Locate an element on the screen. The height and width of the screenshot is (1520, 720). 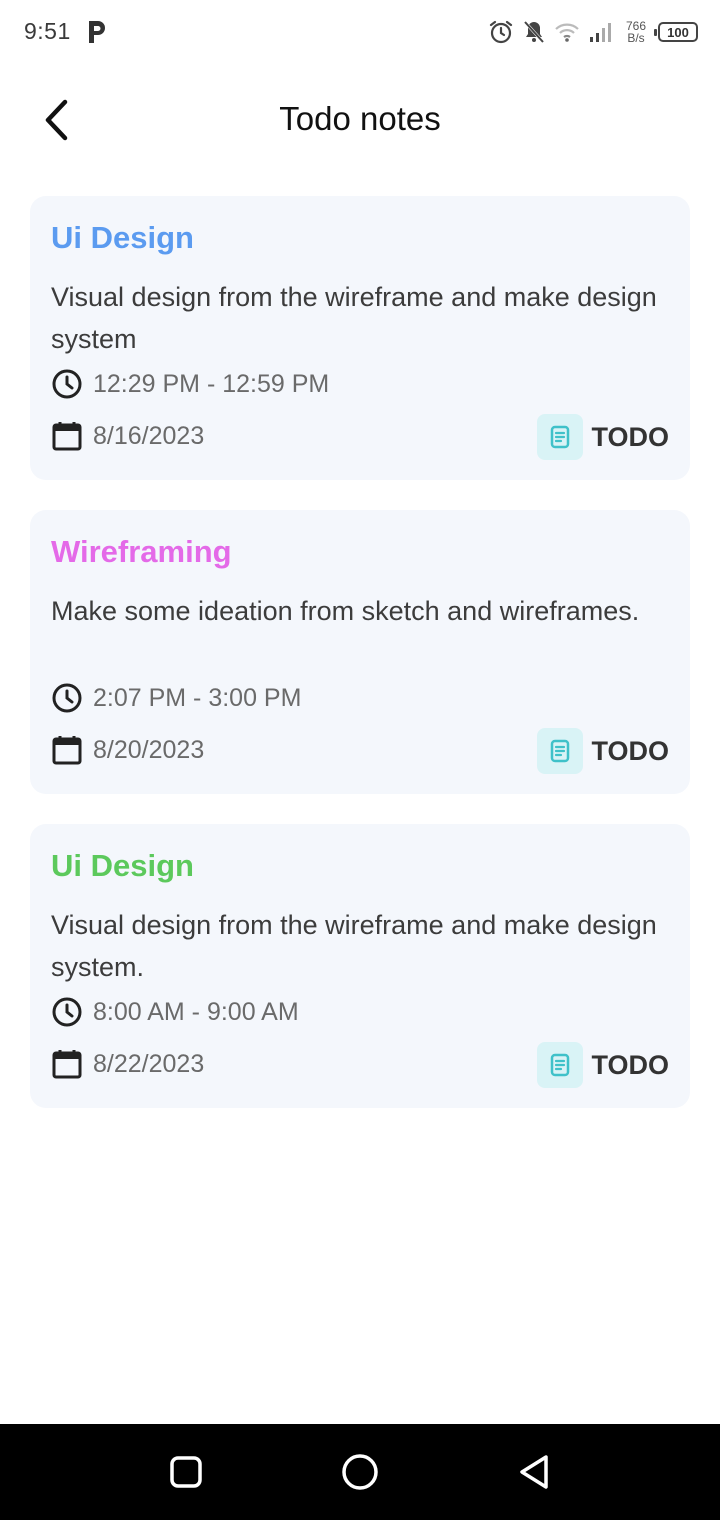
note-date-row: 8/22/2023 is located at coordinates (127, 1064).